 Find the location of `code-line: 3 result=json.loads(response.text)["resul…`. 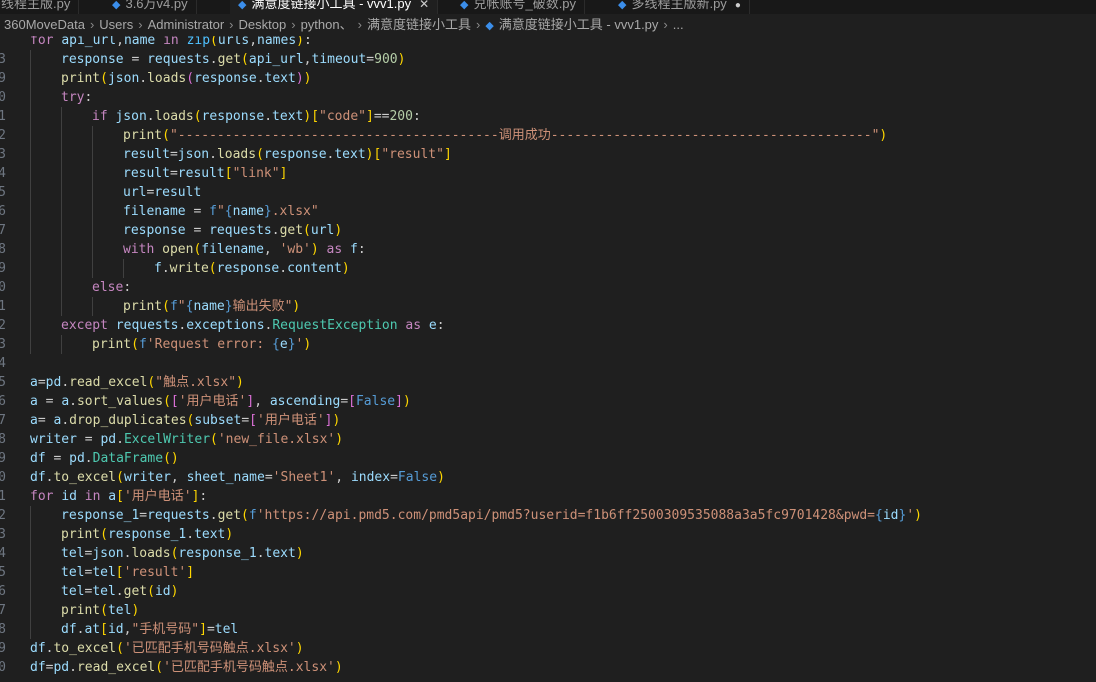

code-line: 3 result=json.loads(response.text)["resul… is located at coordinates (548, 154).